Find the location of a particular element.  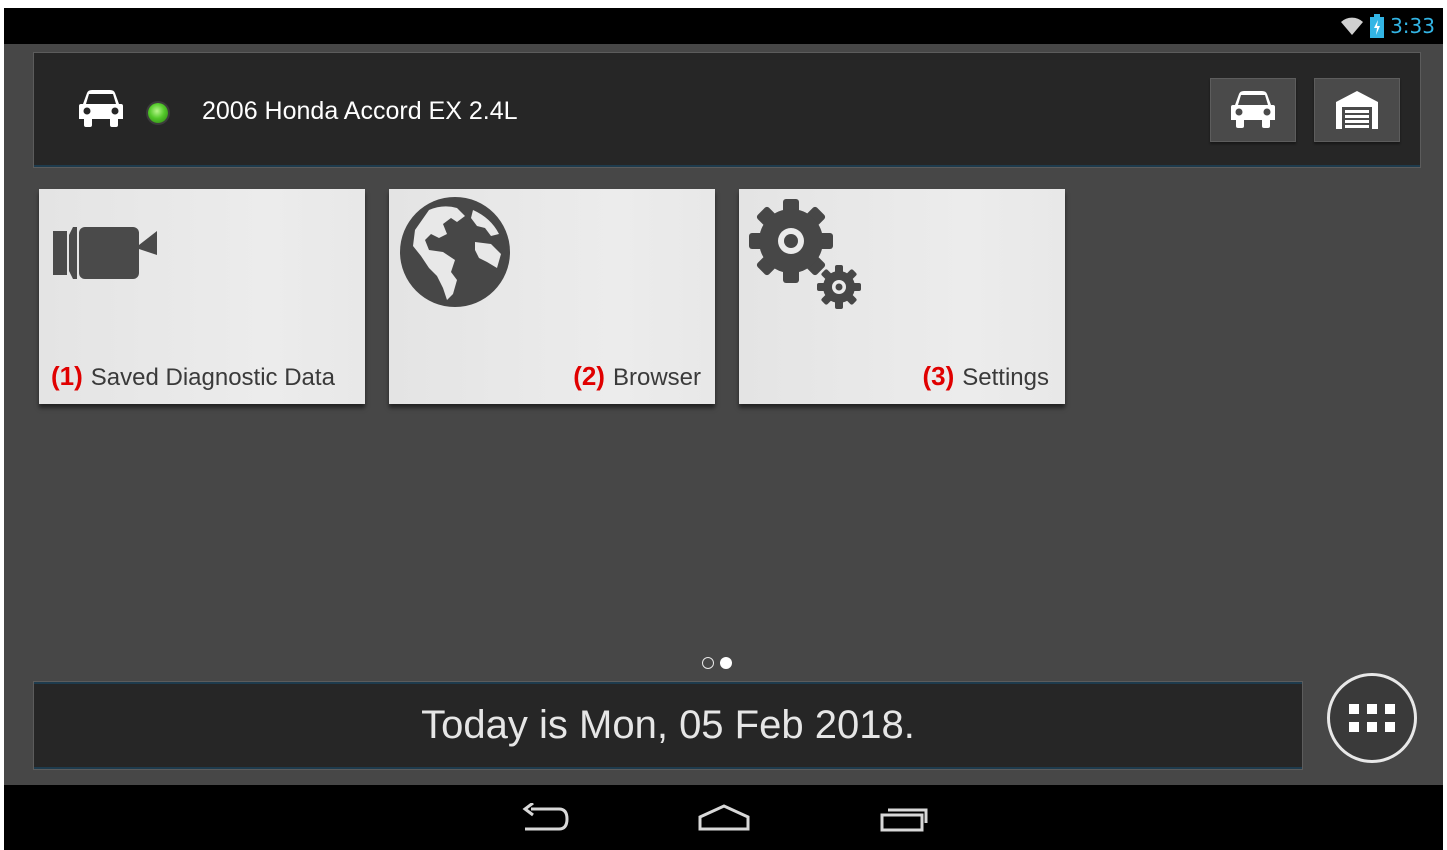

back-button is located at coordinates (544, 818).